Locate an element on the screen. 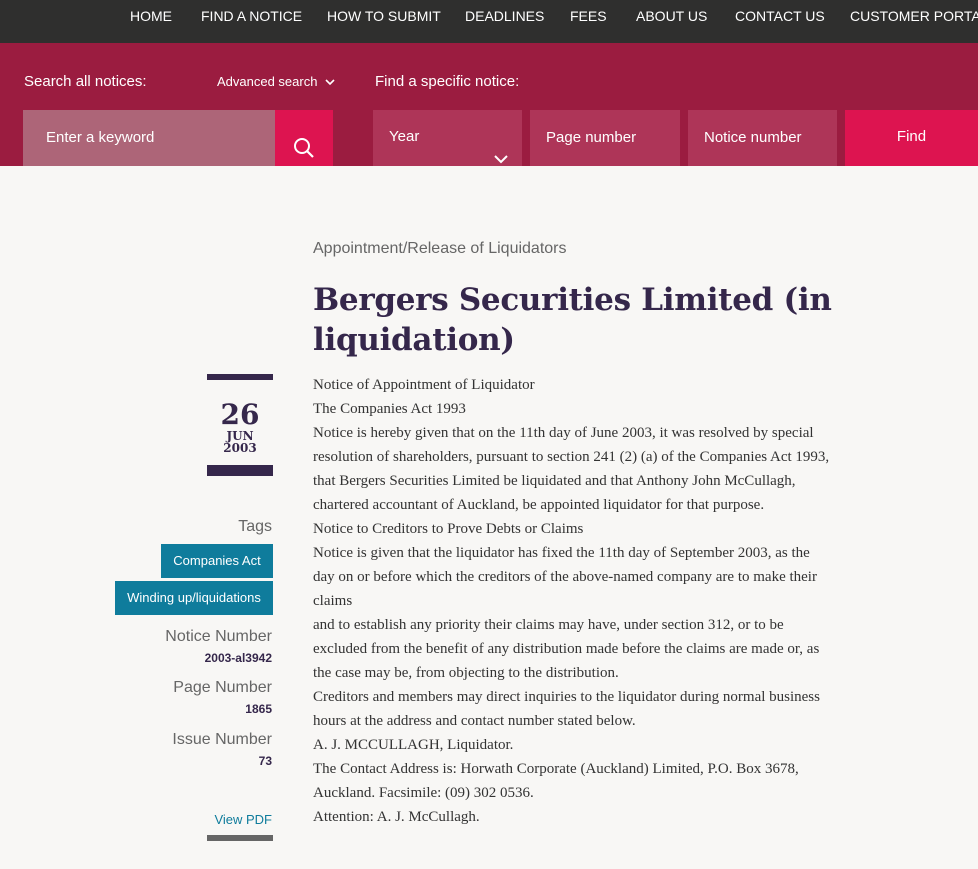 Image resolution: width=978 pixels, height=869 pixels. page-number-value: 1865 is located at coordinates (258, 709).